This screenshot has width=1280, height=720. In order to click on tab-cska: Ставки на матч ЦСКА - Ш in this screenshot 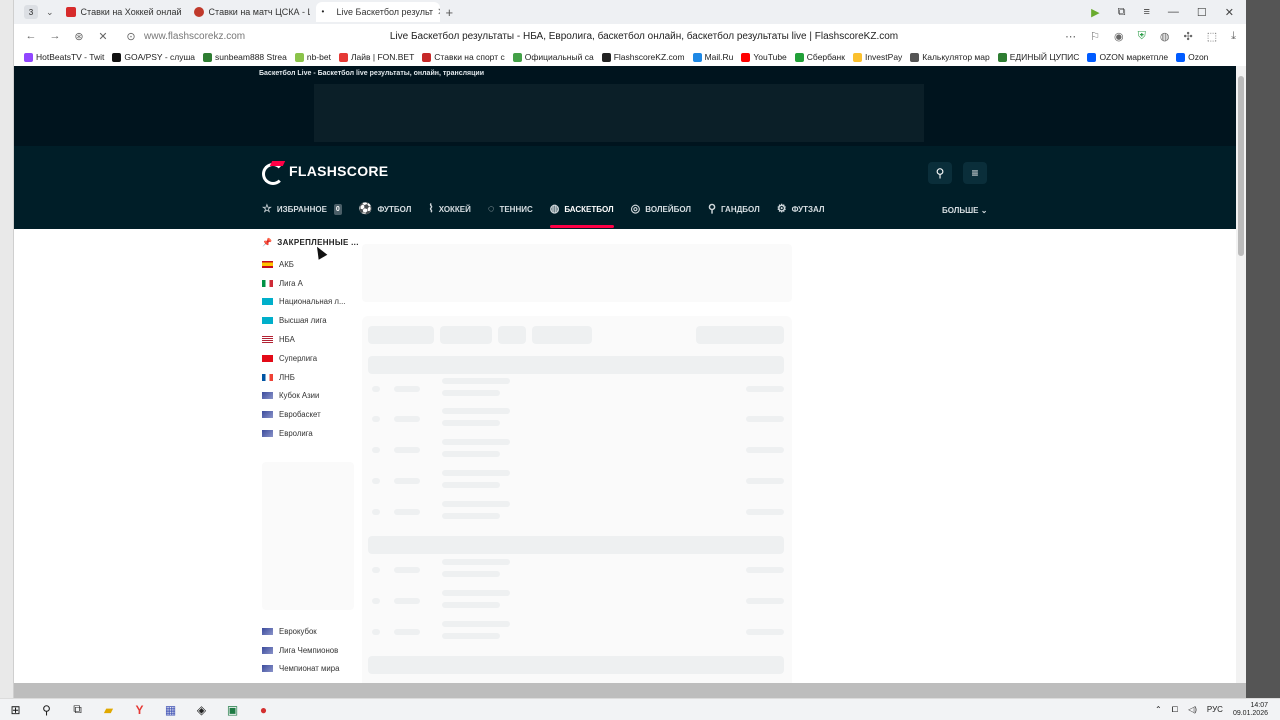, I will do `click(249, 12)`.